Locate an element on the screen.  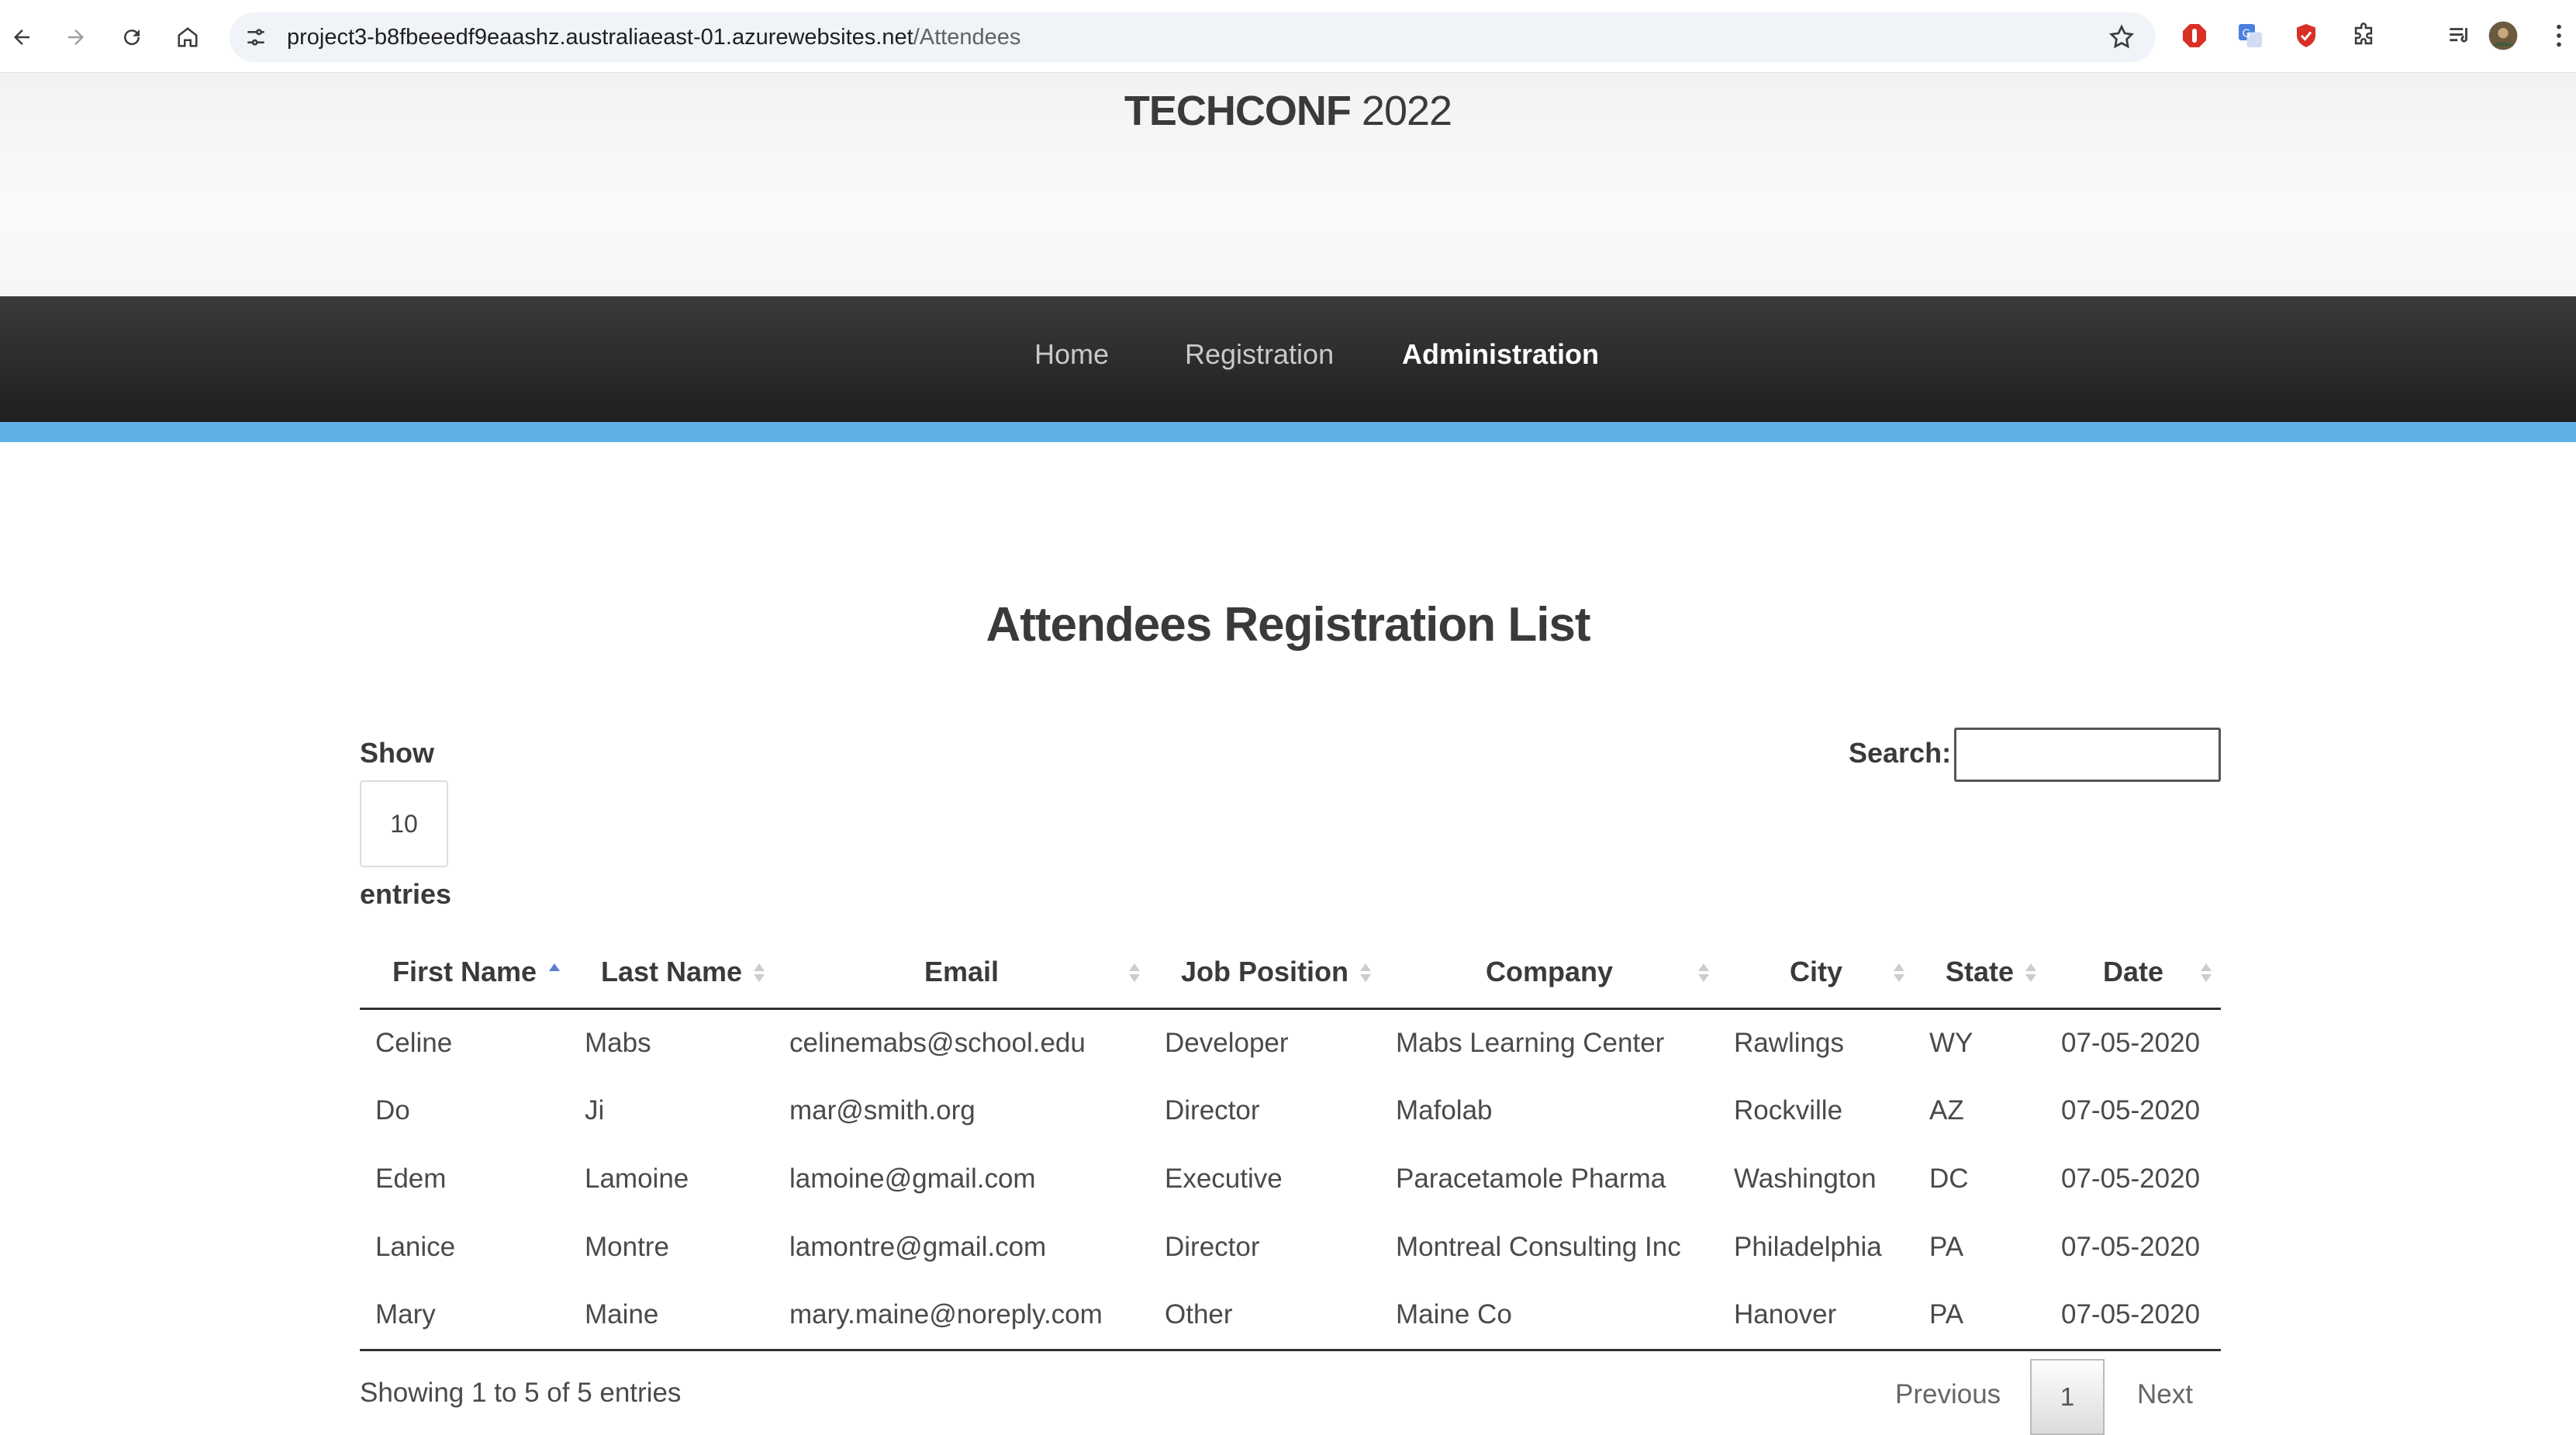
column-header-last-name: Last Name is located at coordinates (671, 973).